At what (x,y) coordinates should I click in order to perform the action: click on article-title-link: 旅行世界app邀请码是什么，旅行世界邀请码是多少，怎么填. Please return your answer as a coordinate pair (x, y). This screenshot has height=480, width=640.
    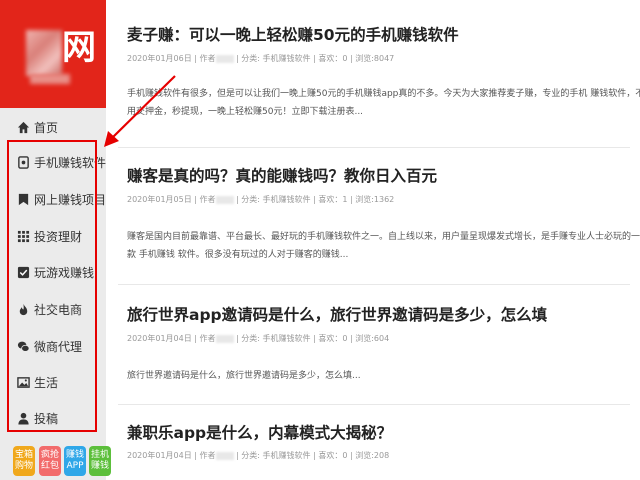
    Looking at the image, I should click on (377, 315).